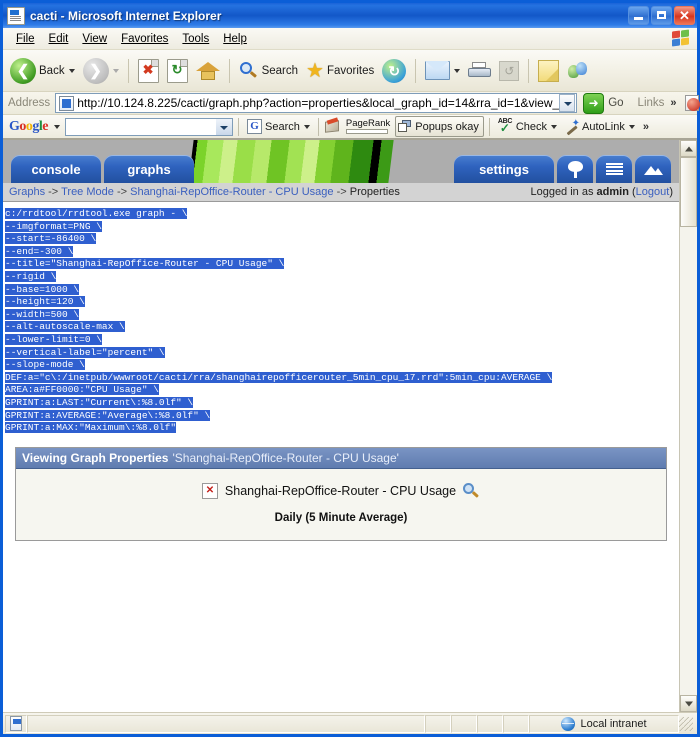  I want to click on menu-edit: Edit, so click(59, 39).